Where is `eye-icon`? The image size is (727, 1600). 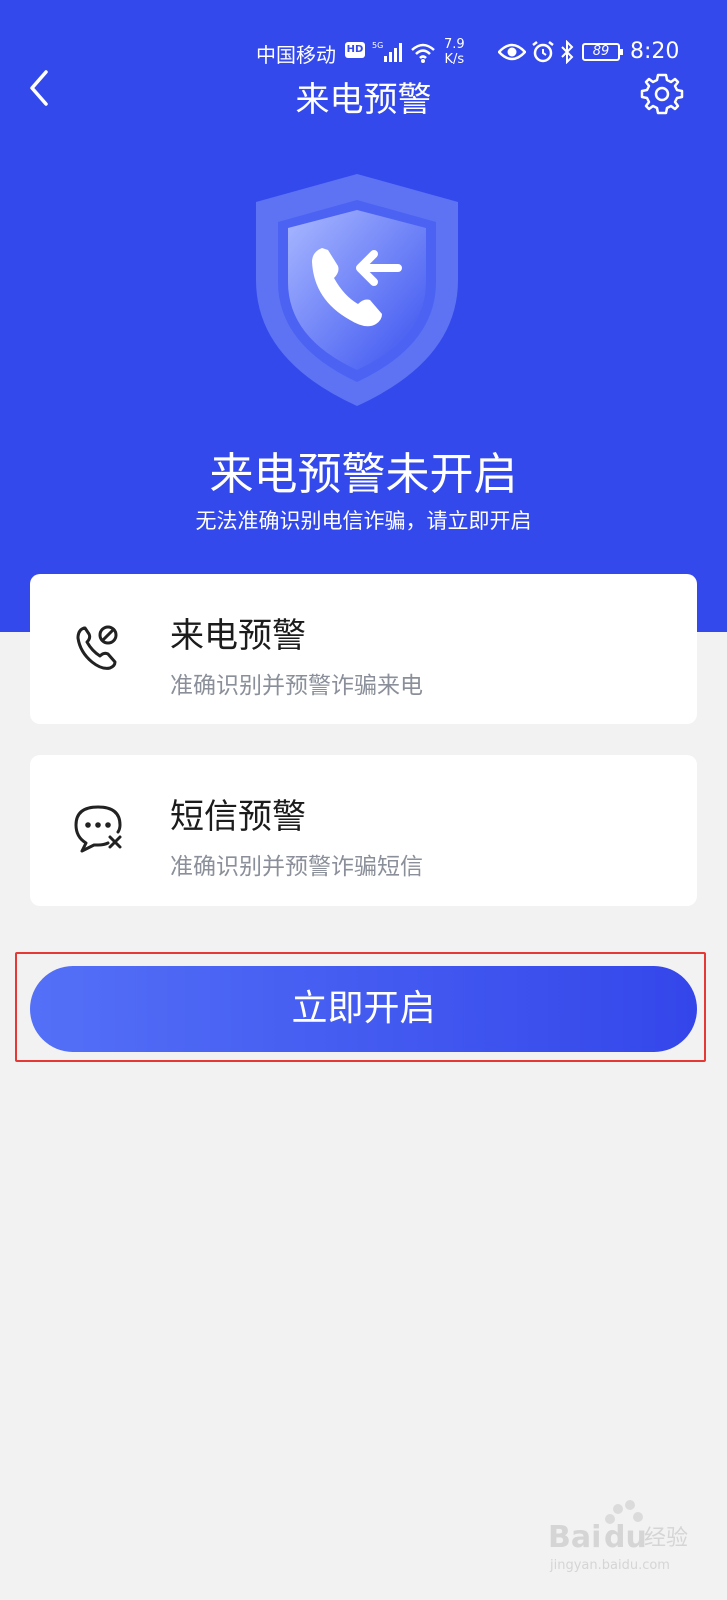 eye-icon is located at coordinates (512, 52).